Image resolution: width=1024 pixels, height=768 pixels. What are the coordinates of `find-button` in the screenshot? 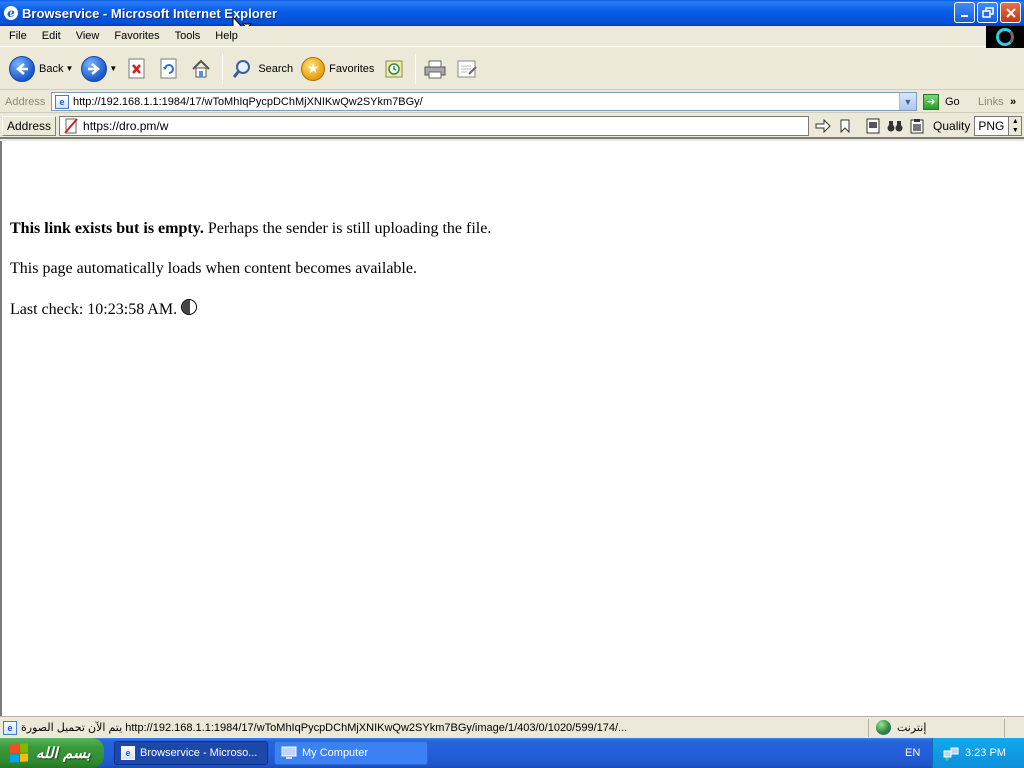 It's located at (895, 126).